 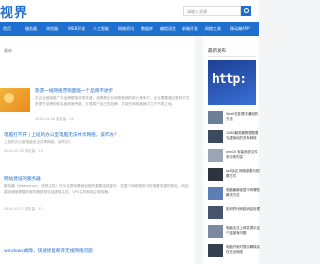 I want to click on search-input: 请输入关键, so click(x=212, y=11).